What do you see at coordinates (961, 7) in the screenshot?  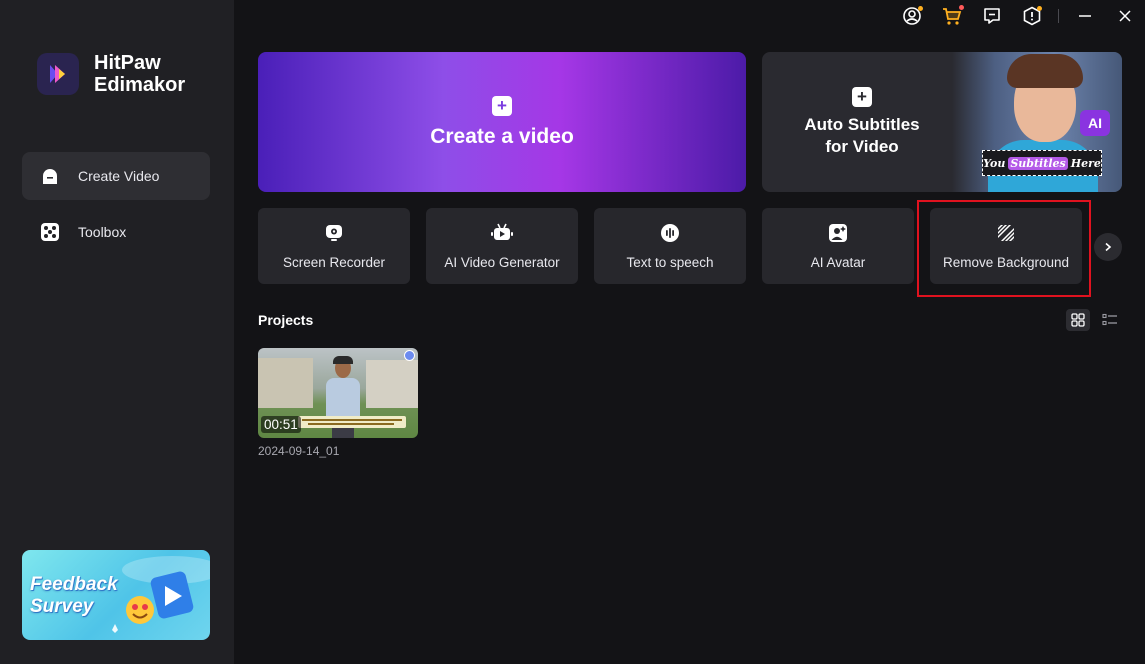 I see `cart-dot` at bounding box center [961, 7].